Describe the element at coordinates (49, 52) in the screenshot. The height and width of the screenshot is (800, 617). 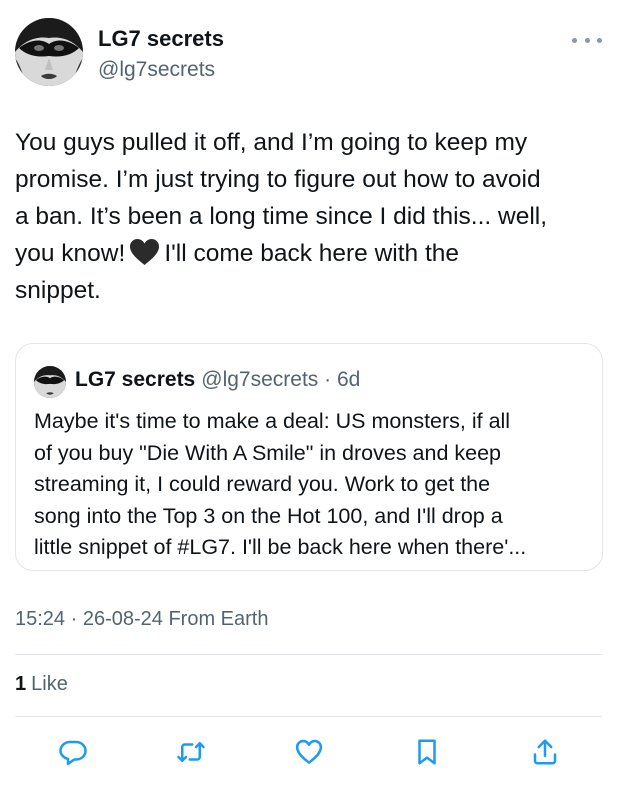
I see `avatar` at that location.